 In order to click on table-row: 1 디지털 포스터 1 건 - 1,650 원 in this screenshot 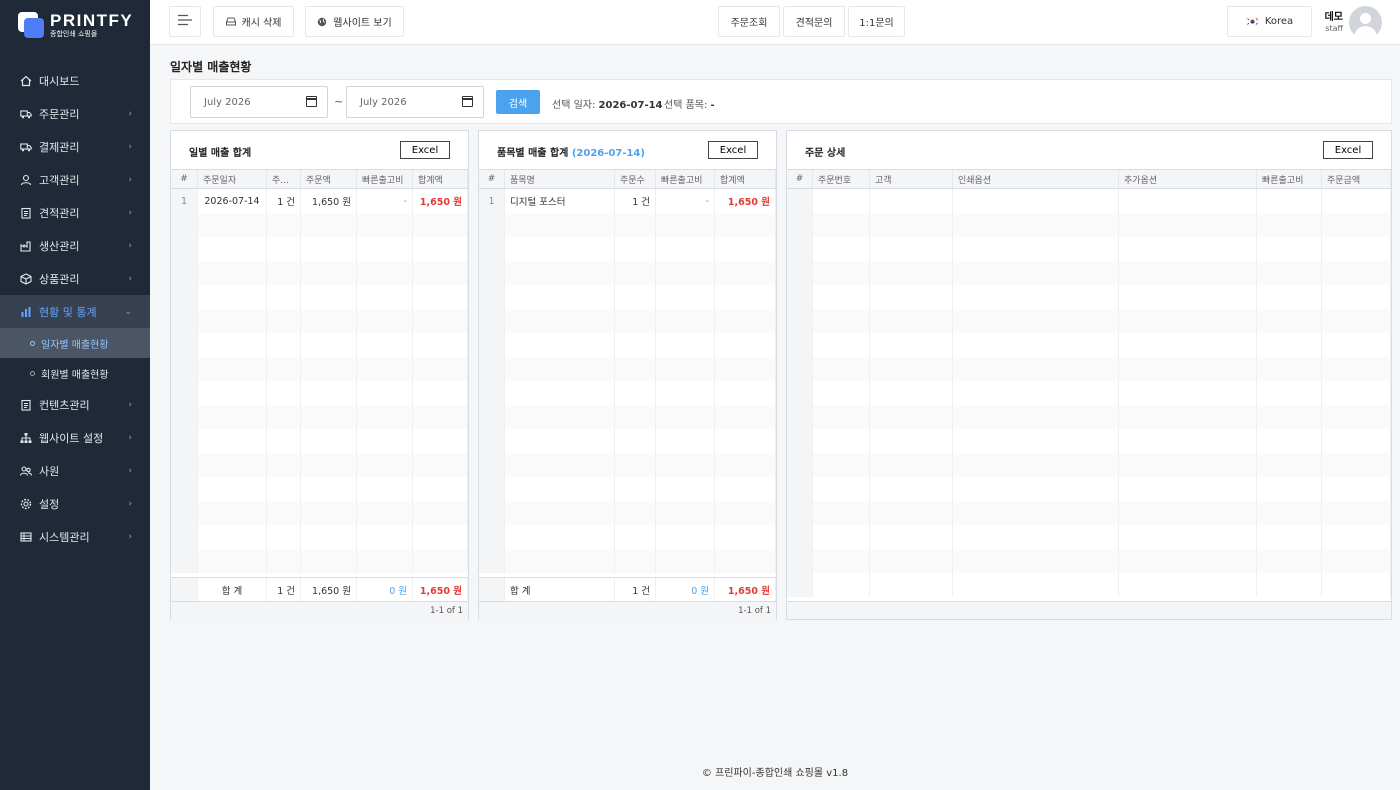, I will do `click(627, 201)`.